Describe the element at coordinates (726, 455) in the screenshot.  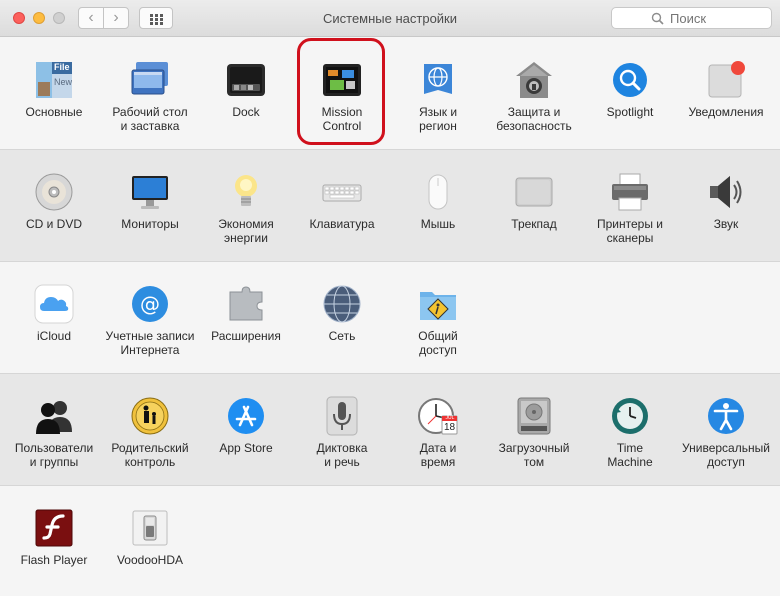
I see `pane-label: Универсальный доступ` at that location.